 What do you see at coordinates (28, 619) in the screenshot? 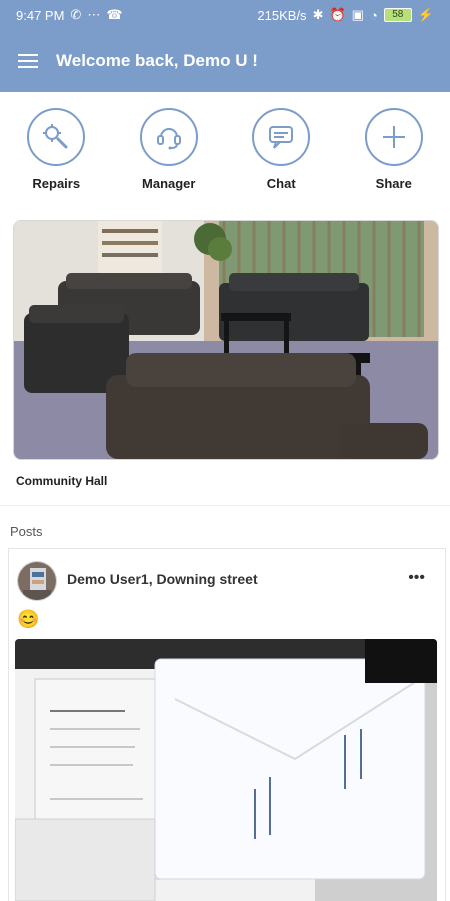
I see `post-emoji: 😊` at bounding box center [28, 619].